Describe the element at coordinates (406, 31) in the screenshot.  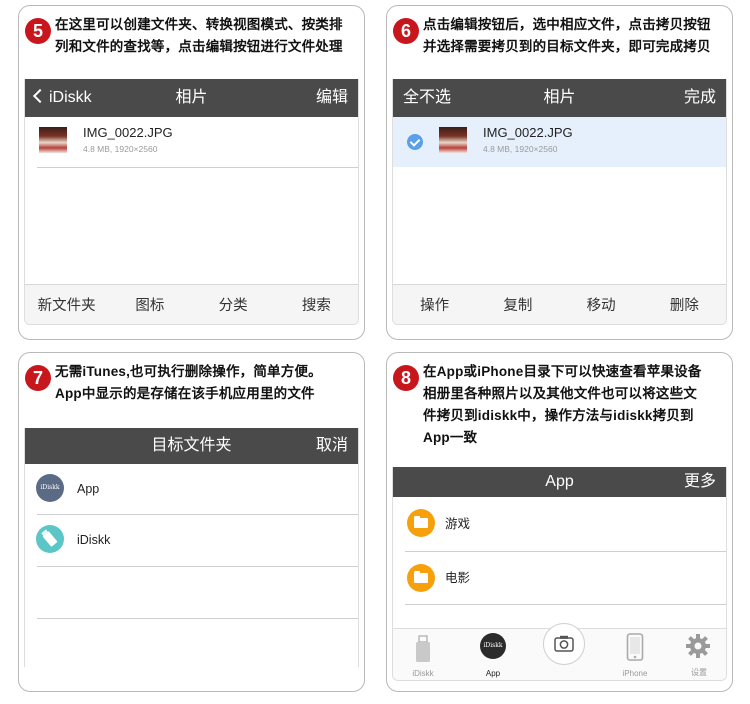
I see `step-badge: 6` at that location.